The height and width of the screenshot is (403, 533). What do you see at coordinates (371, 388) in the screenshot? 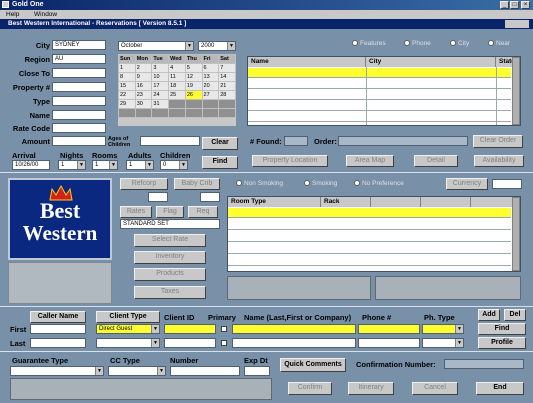
I see `itinerary-button: Itinerary` at bounding box center [371, 388].